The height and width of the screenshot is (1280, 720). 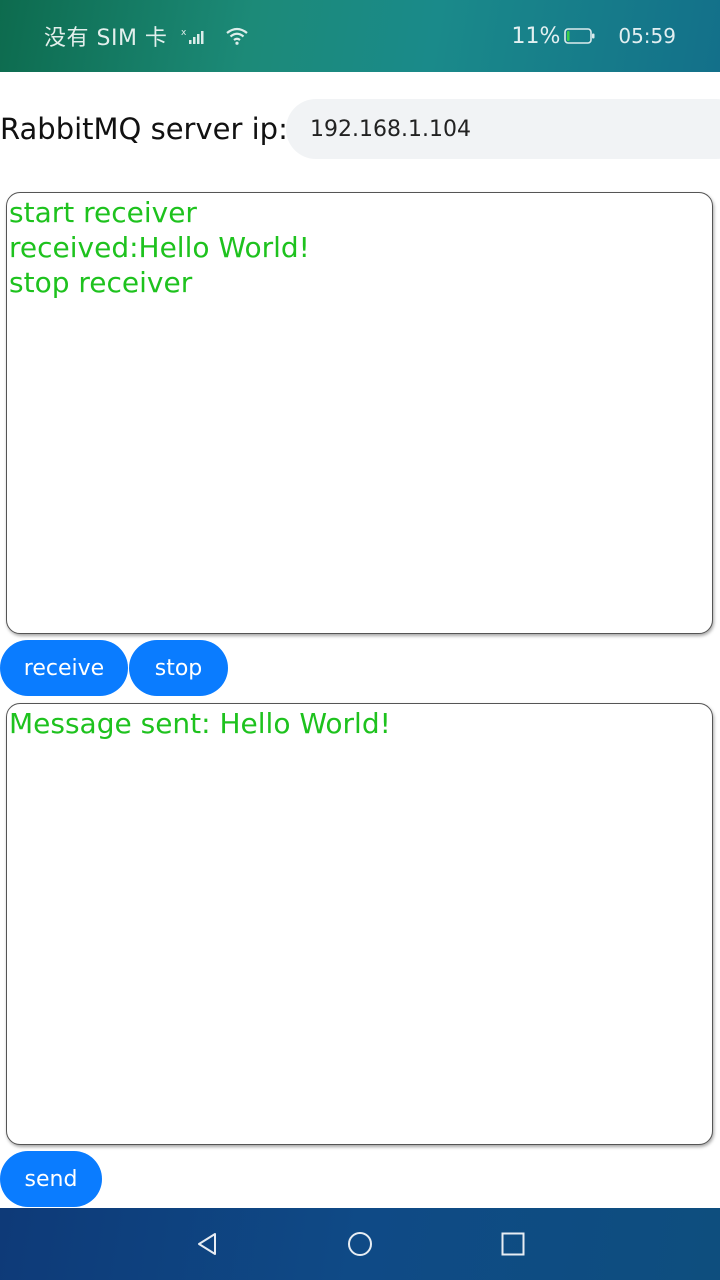 What do you see at coordinates (200, 723) in the screenshot?
I see `send-log-line: Message sent: Hello World!` at bounding box center [200, 723].